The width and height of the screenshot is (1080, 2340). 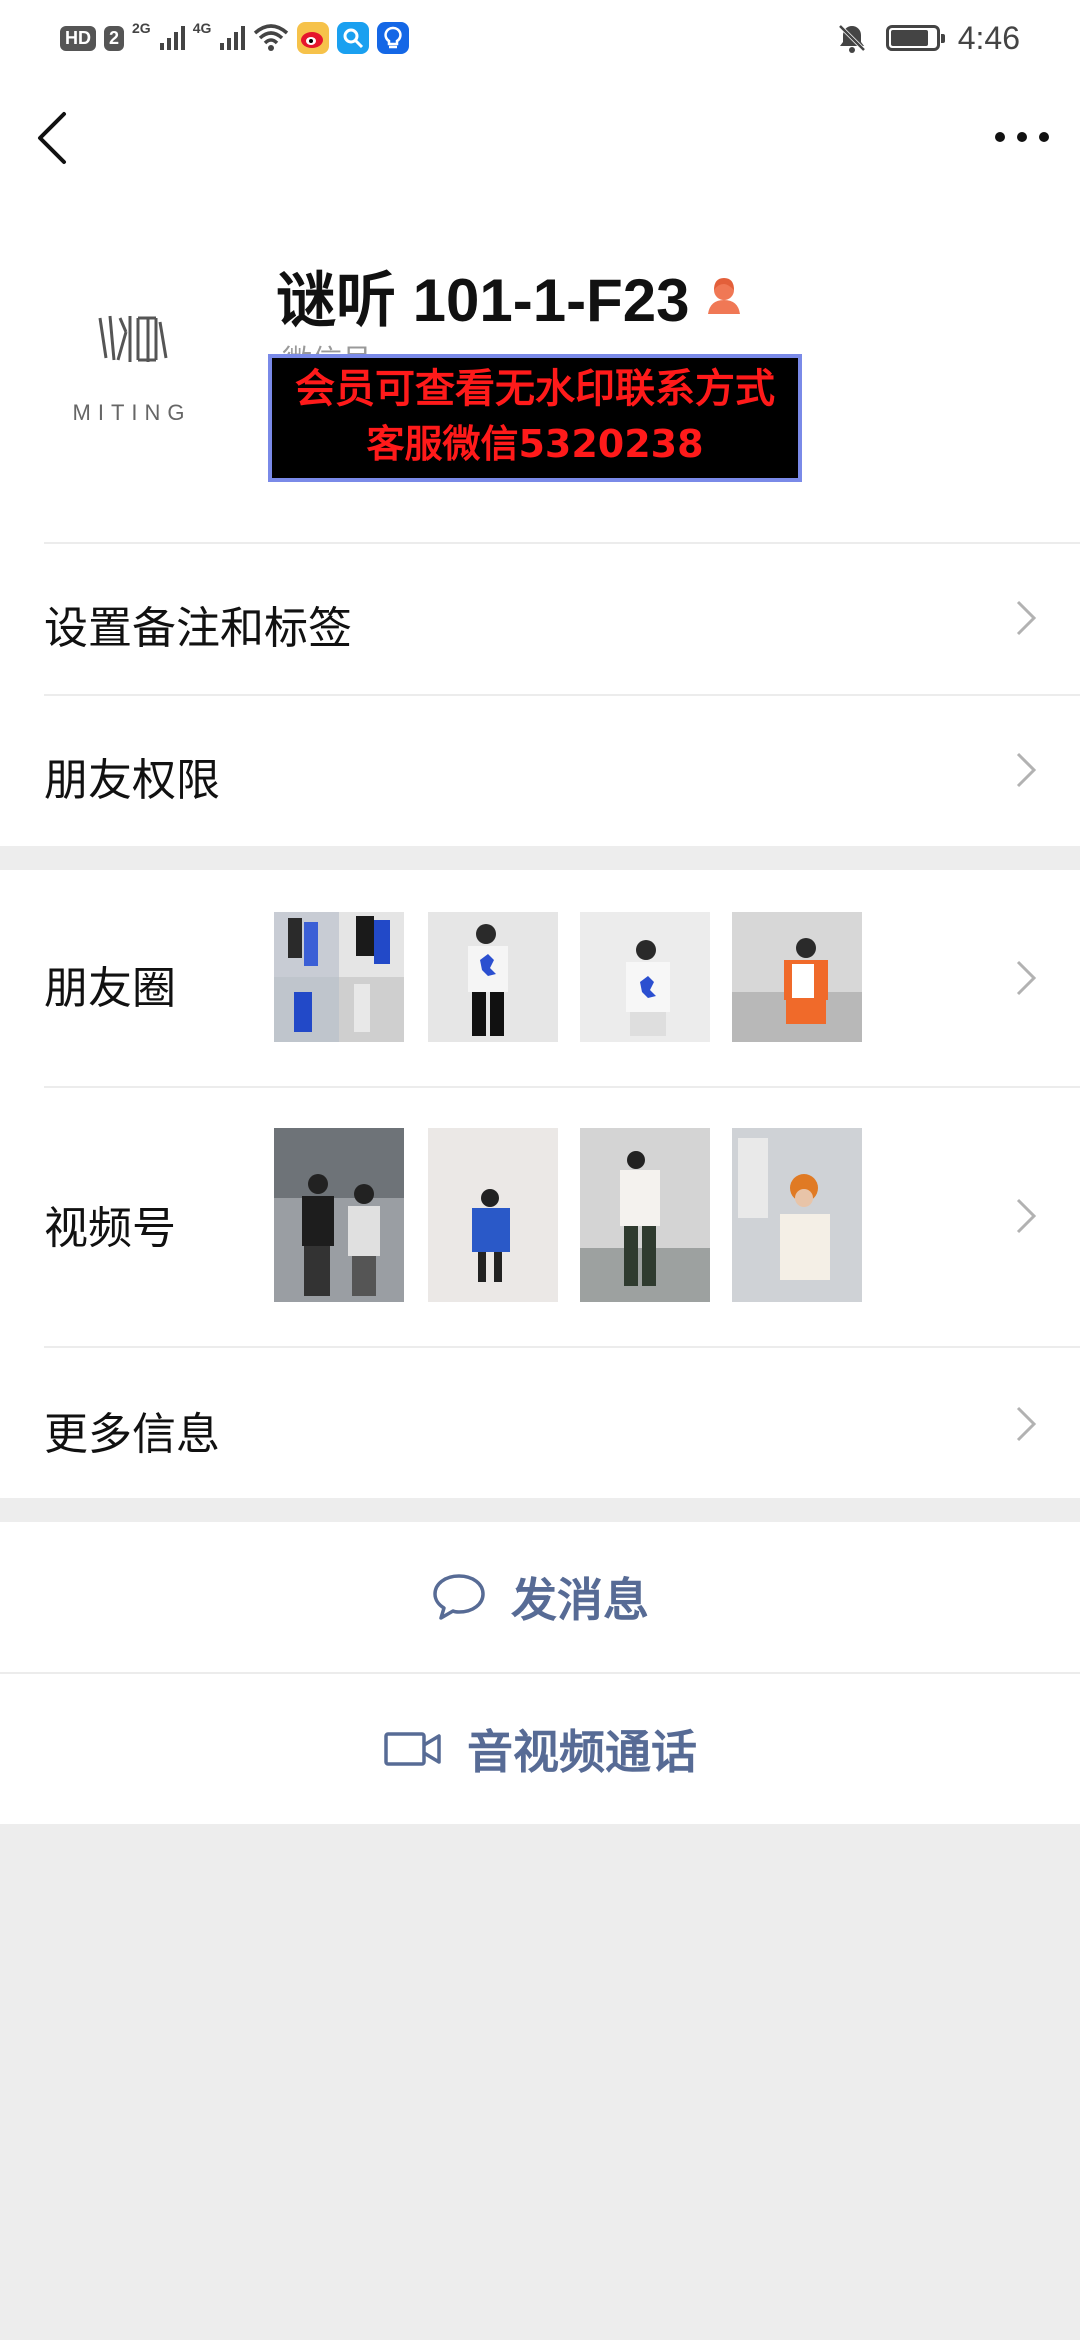 What do you see at coordinates (540, 771) in the screenshot?
I see `friend-permissions-row: 朋友权限` at bounding box center [540, 771].